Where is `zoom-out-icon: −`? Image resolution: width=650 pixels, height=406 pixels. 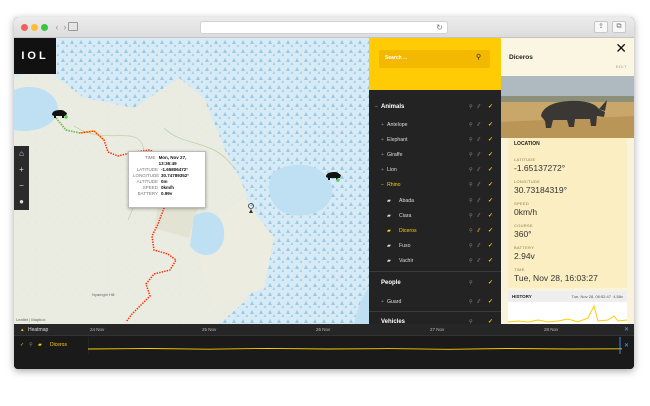
zoom-out-icon: − is located at coordinates (21, 186).